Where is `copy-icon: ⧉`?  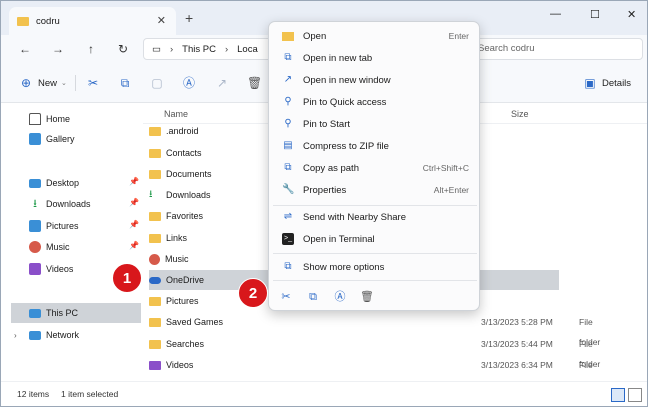
copy-icon: ⧉ is located at coordinates (125, 83).